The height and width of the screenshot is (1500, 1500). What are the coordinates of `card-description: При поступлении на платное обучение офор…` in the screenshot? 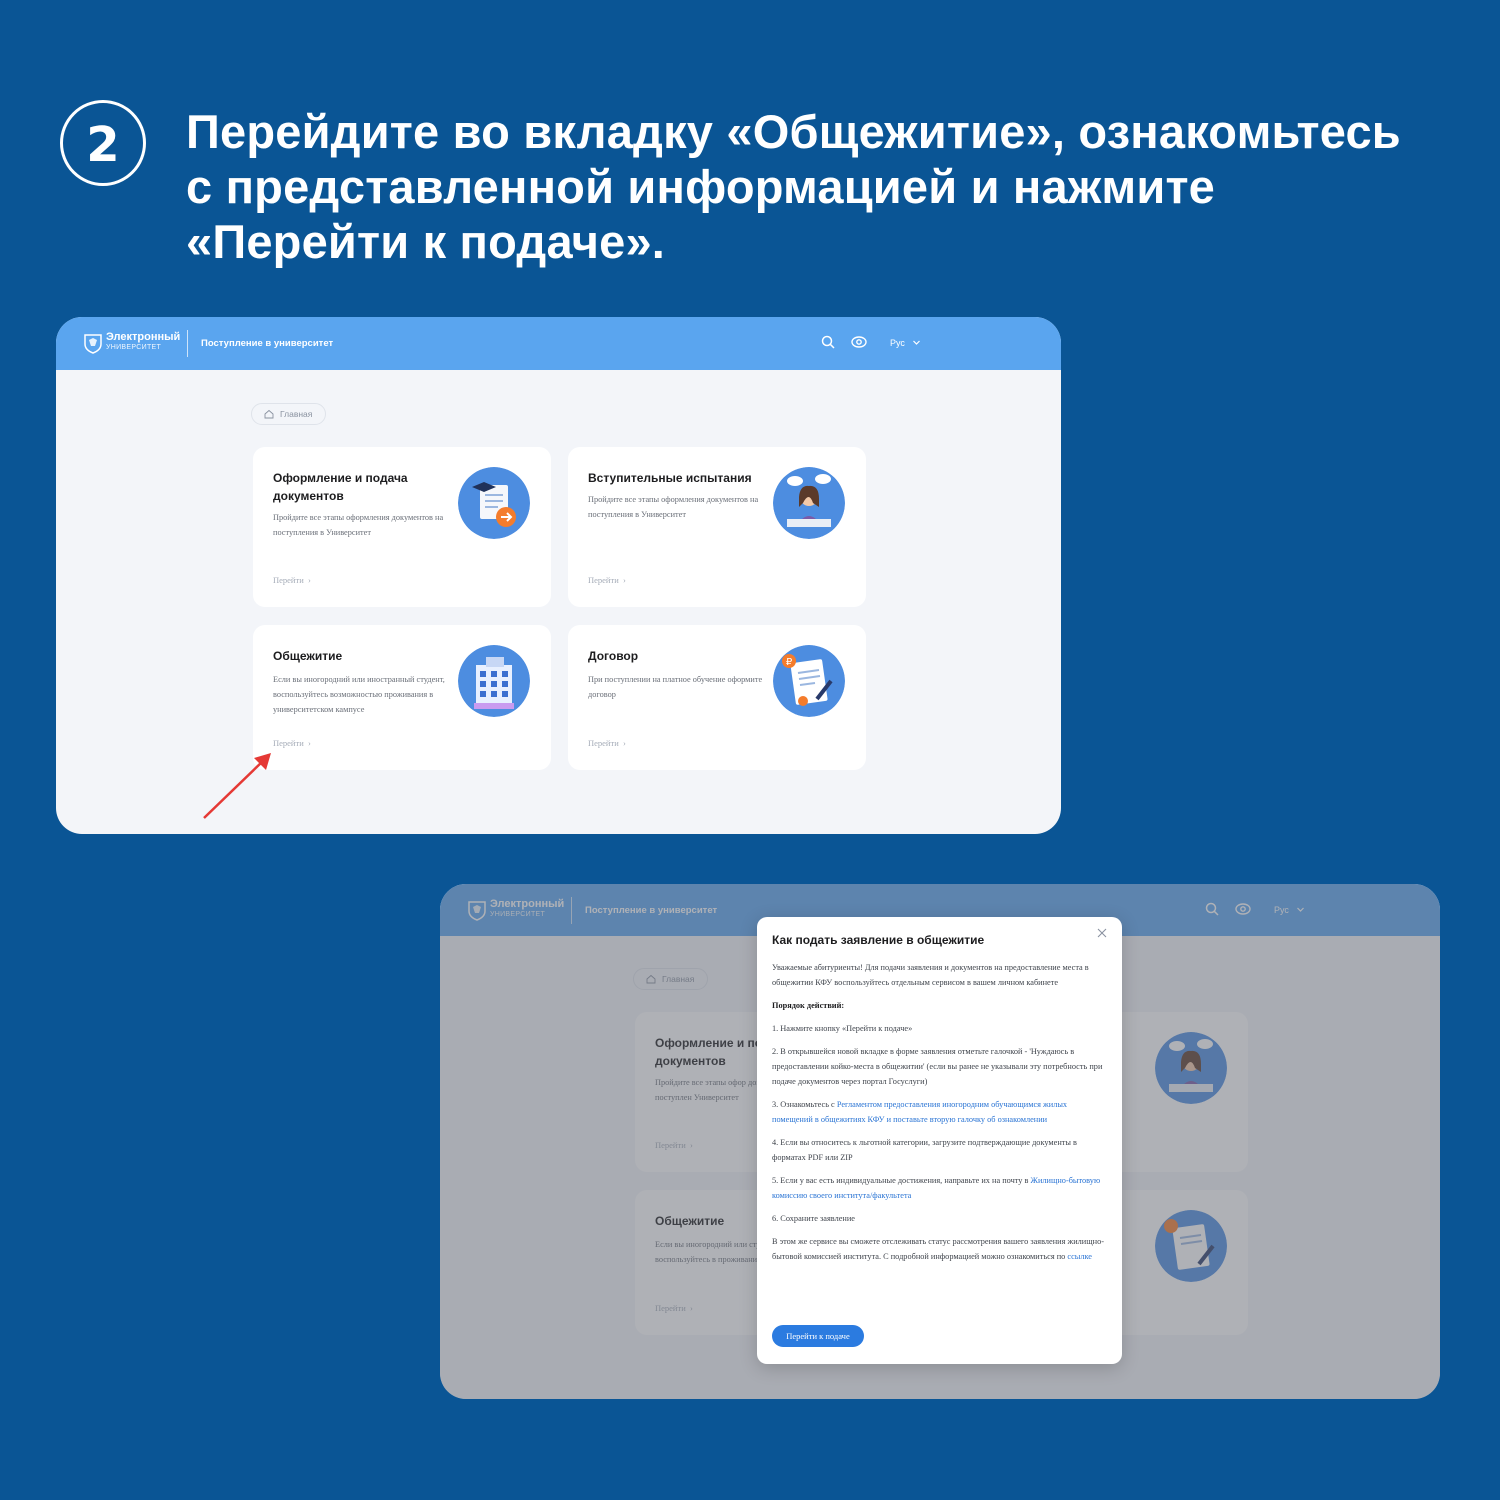 It's located at (675, 687).